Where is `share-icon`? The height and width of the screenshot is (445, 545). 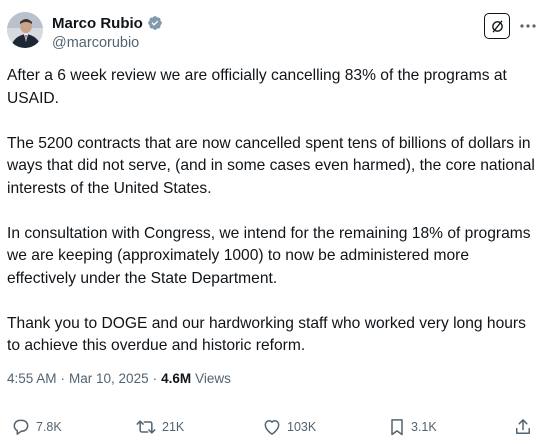
share-icon is located at coordinates (523, 426).